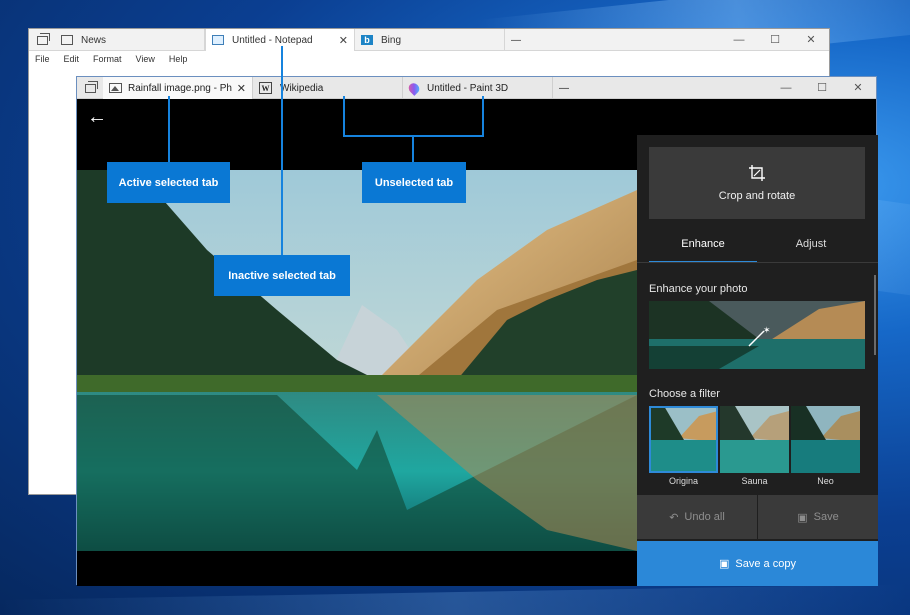 The height and width of the screenshot is (615, 910). Describe the element at coordinates (42, 59) in the screenshot. I see `menu-file: File` at that location.